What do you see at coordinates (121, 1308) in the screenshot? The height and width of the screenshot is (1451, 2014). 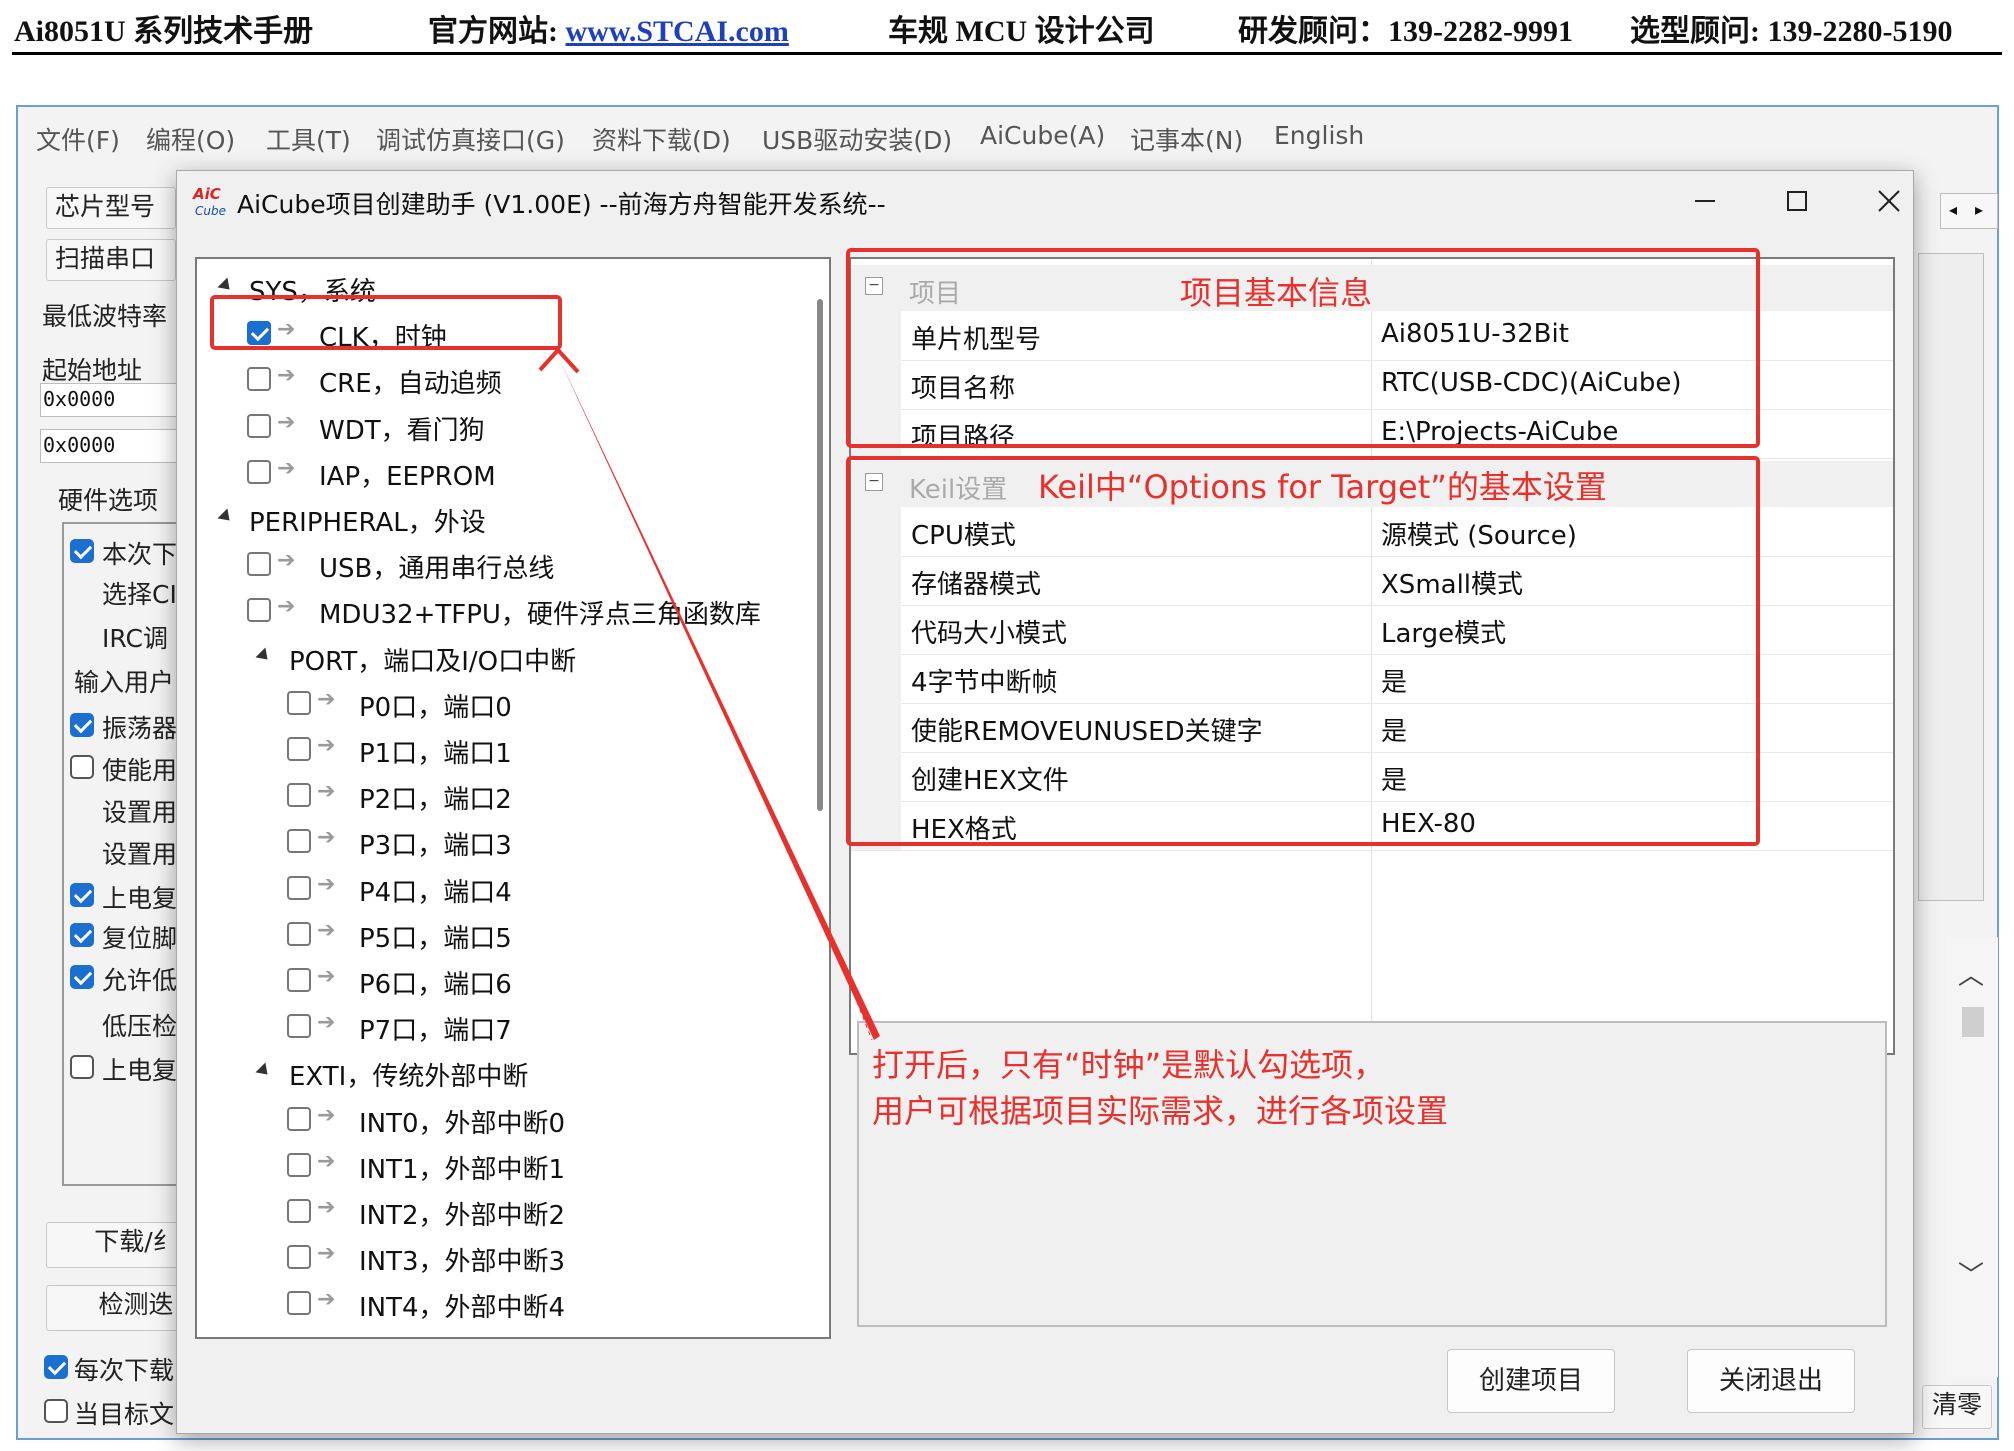 I see `detect-button: 检测迭` at bounding box center [121, 1308].